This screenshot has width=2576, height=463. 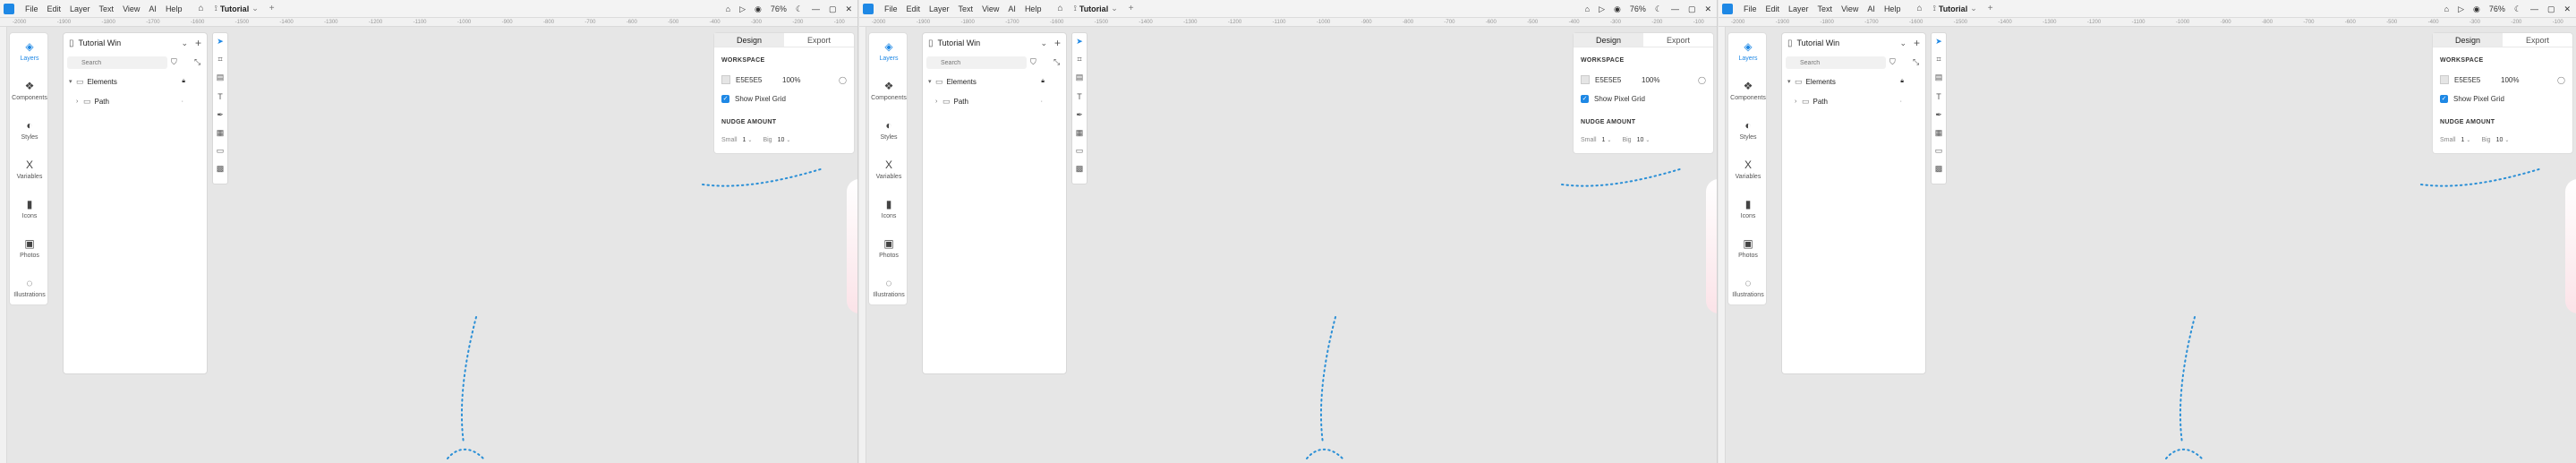 What do you see at coordinates (72, 81) in the screenshot?
I see `caret-down-icon: ▾` at bounding box center [72, 81].